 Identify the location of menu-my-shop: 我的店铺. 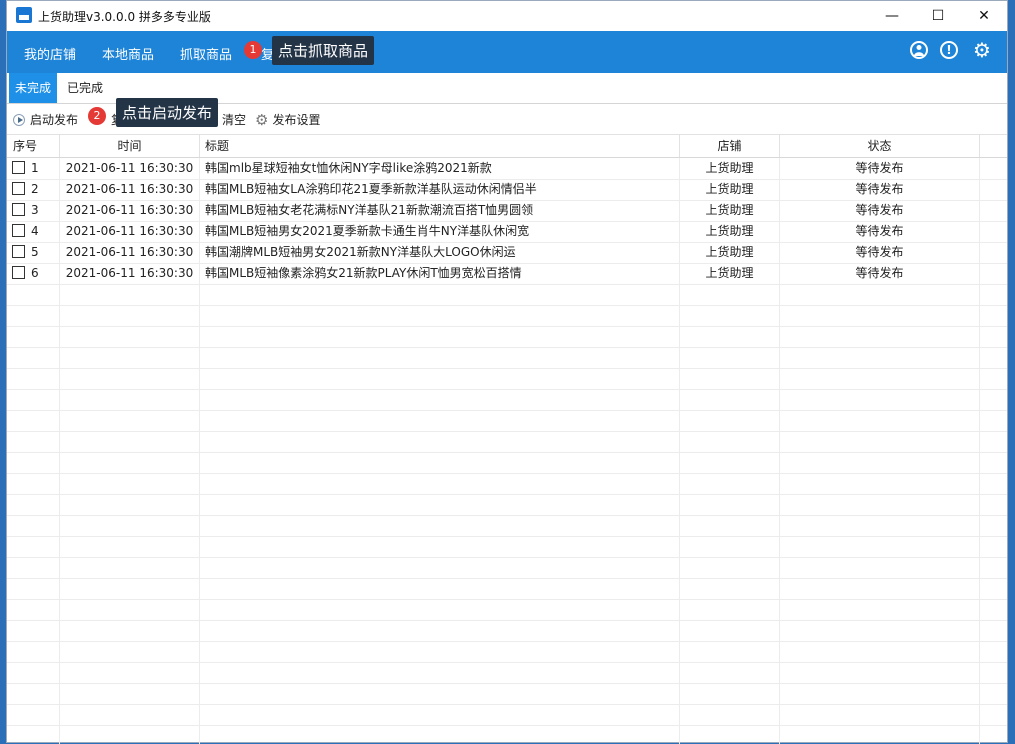
(50, 53).